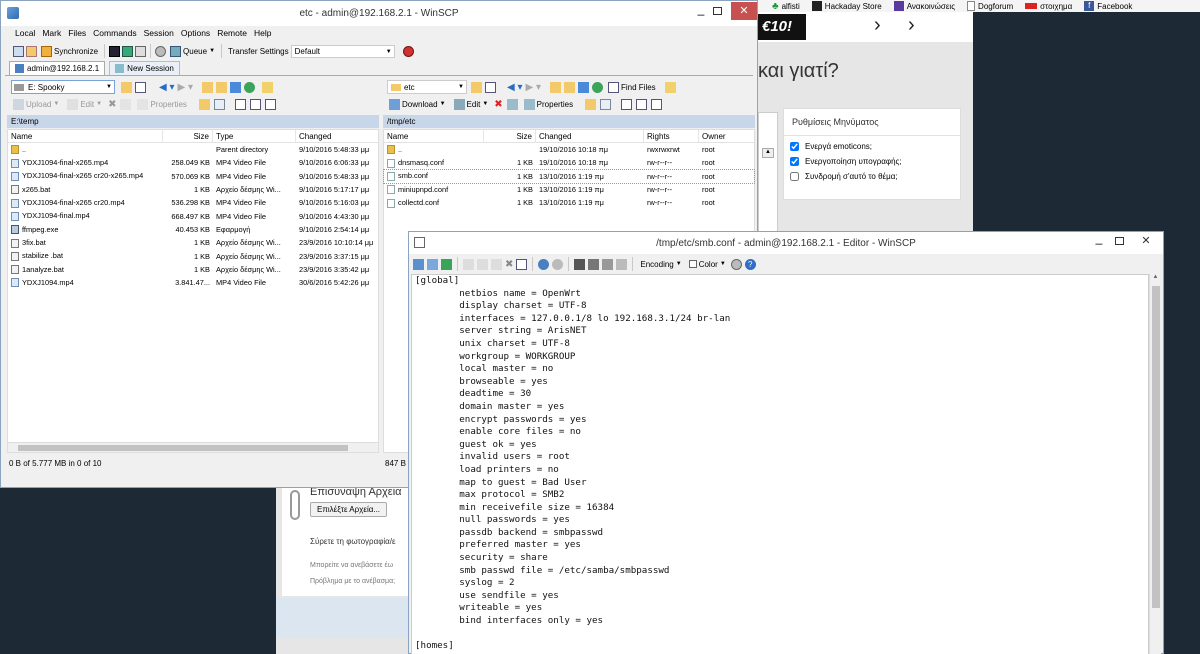 Image resolution: width=1200 pixels, height=654 pixels. What do you see at coordinates (221, 87) in the screenshot?
I see `root-dir-icon` at bounding box center [221, 87].